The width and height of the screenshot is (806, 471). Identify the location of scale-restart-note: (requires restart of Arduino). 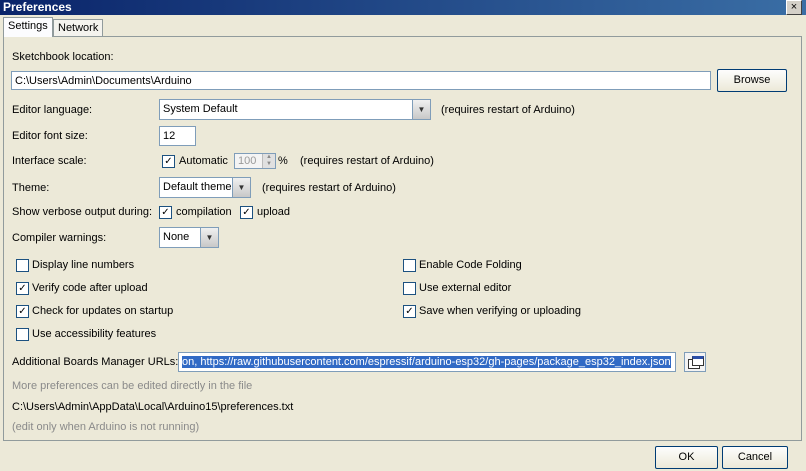
(367, 161).